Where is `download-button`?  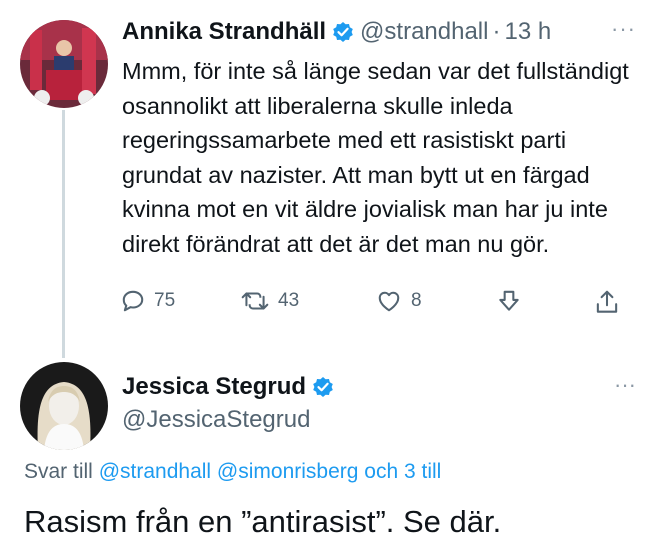
download-button is located at coordinates (513, 301).